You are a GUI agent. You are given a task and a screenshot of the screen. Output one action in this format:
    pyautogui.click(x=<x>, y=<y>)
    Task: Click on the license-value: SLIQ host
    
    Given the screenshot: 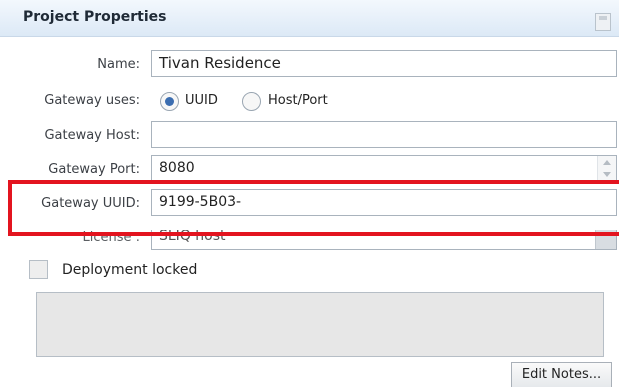 What is the action you would take?
    pyautogui.click(x=192, y=236)
    